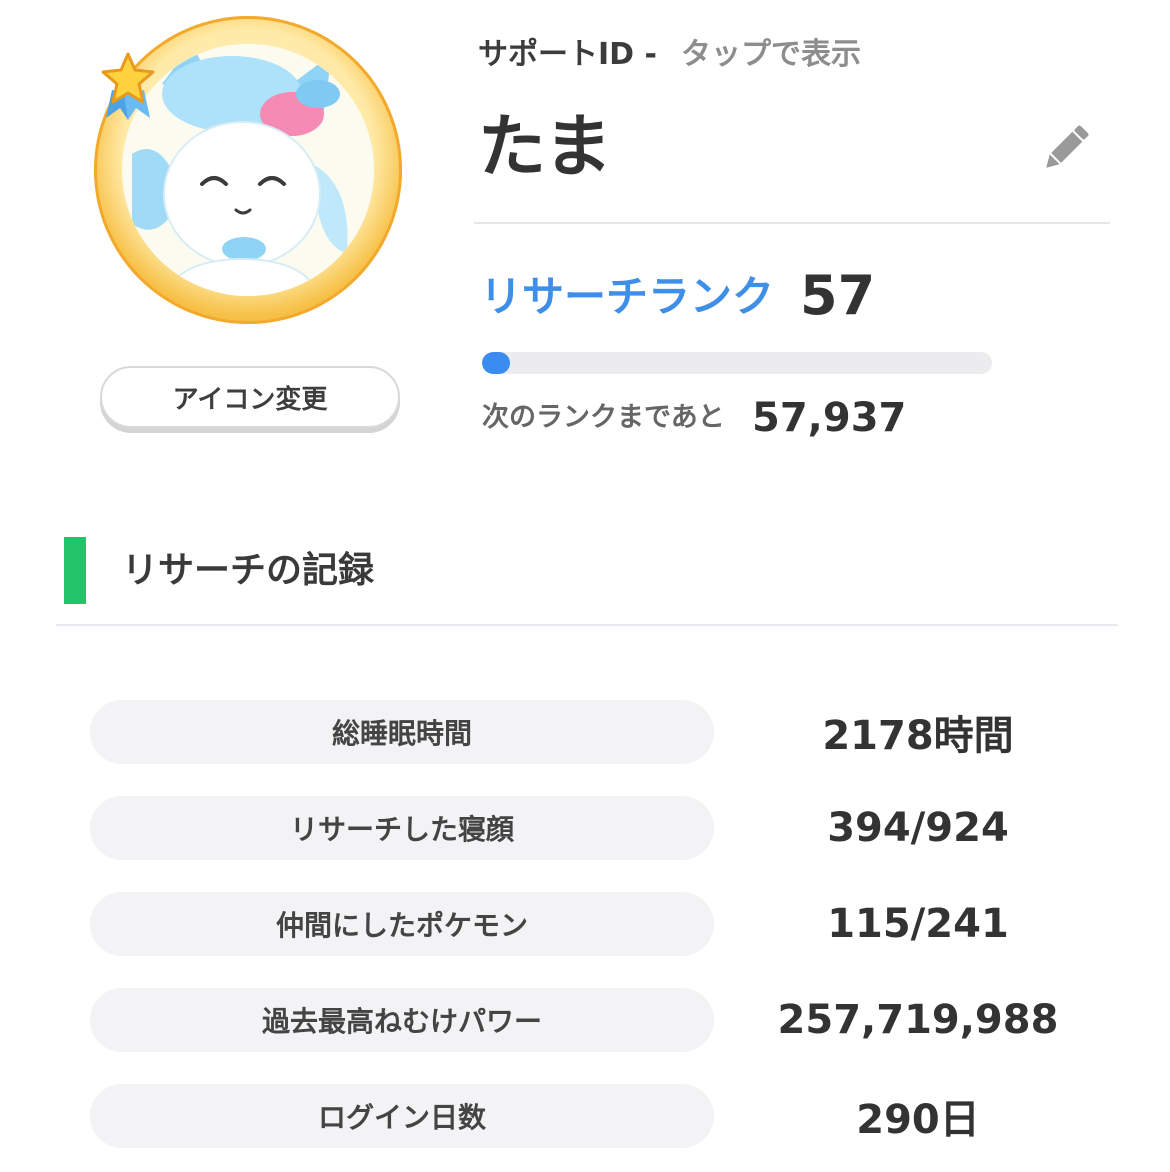 This screenshot has height=1172, width=1170. I want to click on stat-row: 仲間にしたポケモン 115/241, so click(605, 924).